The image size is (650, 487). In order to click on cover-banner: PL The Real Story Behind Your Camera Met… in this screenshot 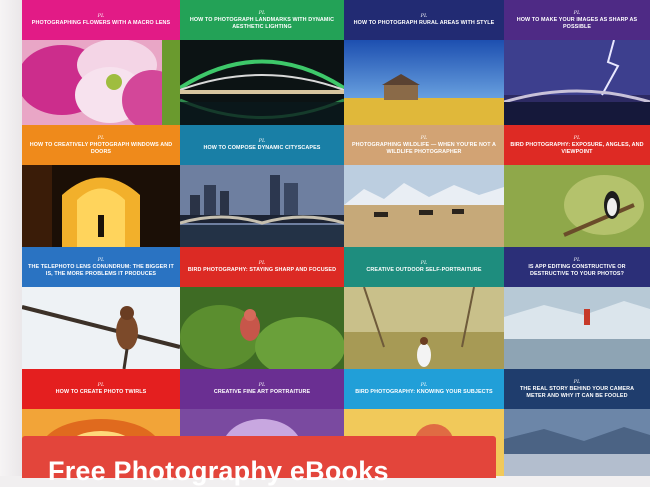, I will do `click(577, 389)`.